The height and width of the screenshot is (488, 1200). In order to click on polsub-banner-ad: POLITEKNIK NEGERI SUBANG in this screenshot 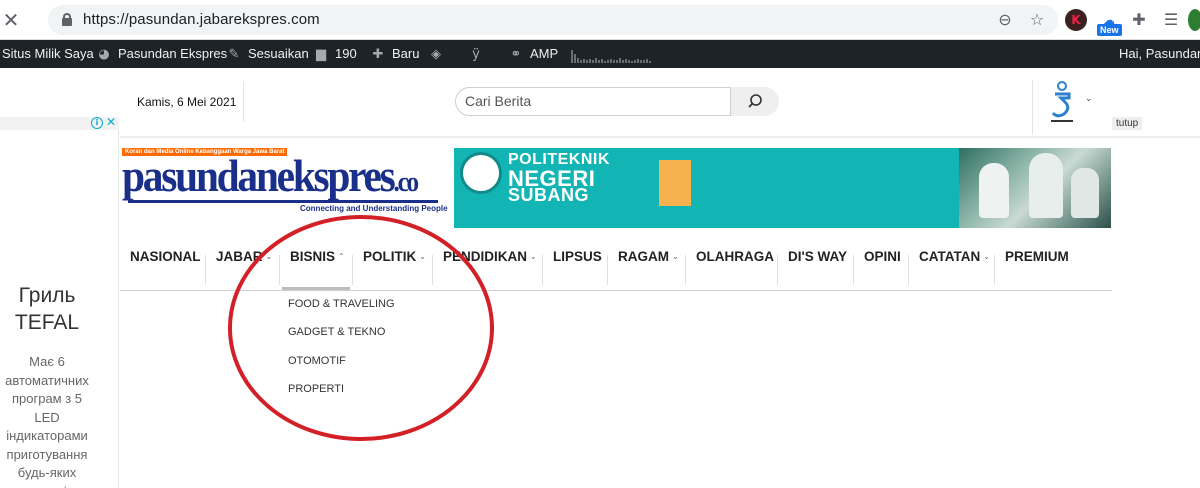, I will do `click(782, 188)`.